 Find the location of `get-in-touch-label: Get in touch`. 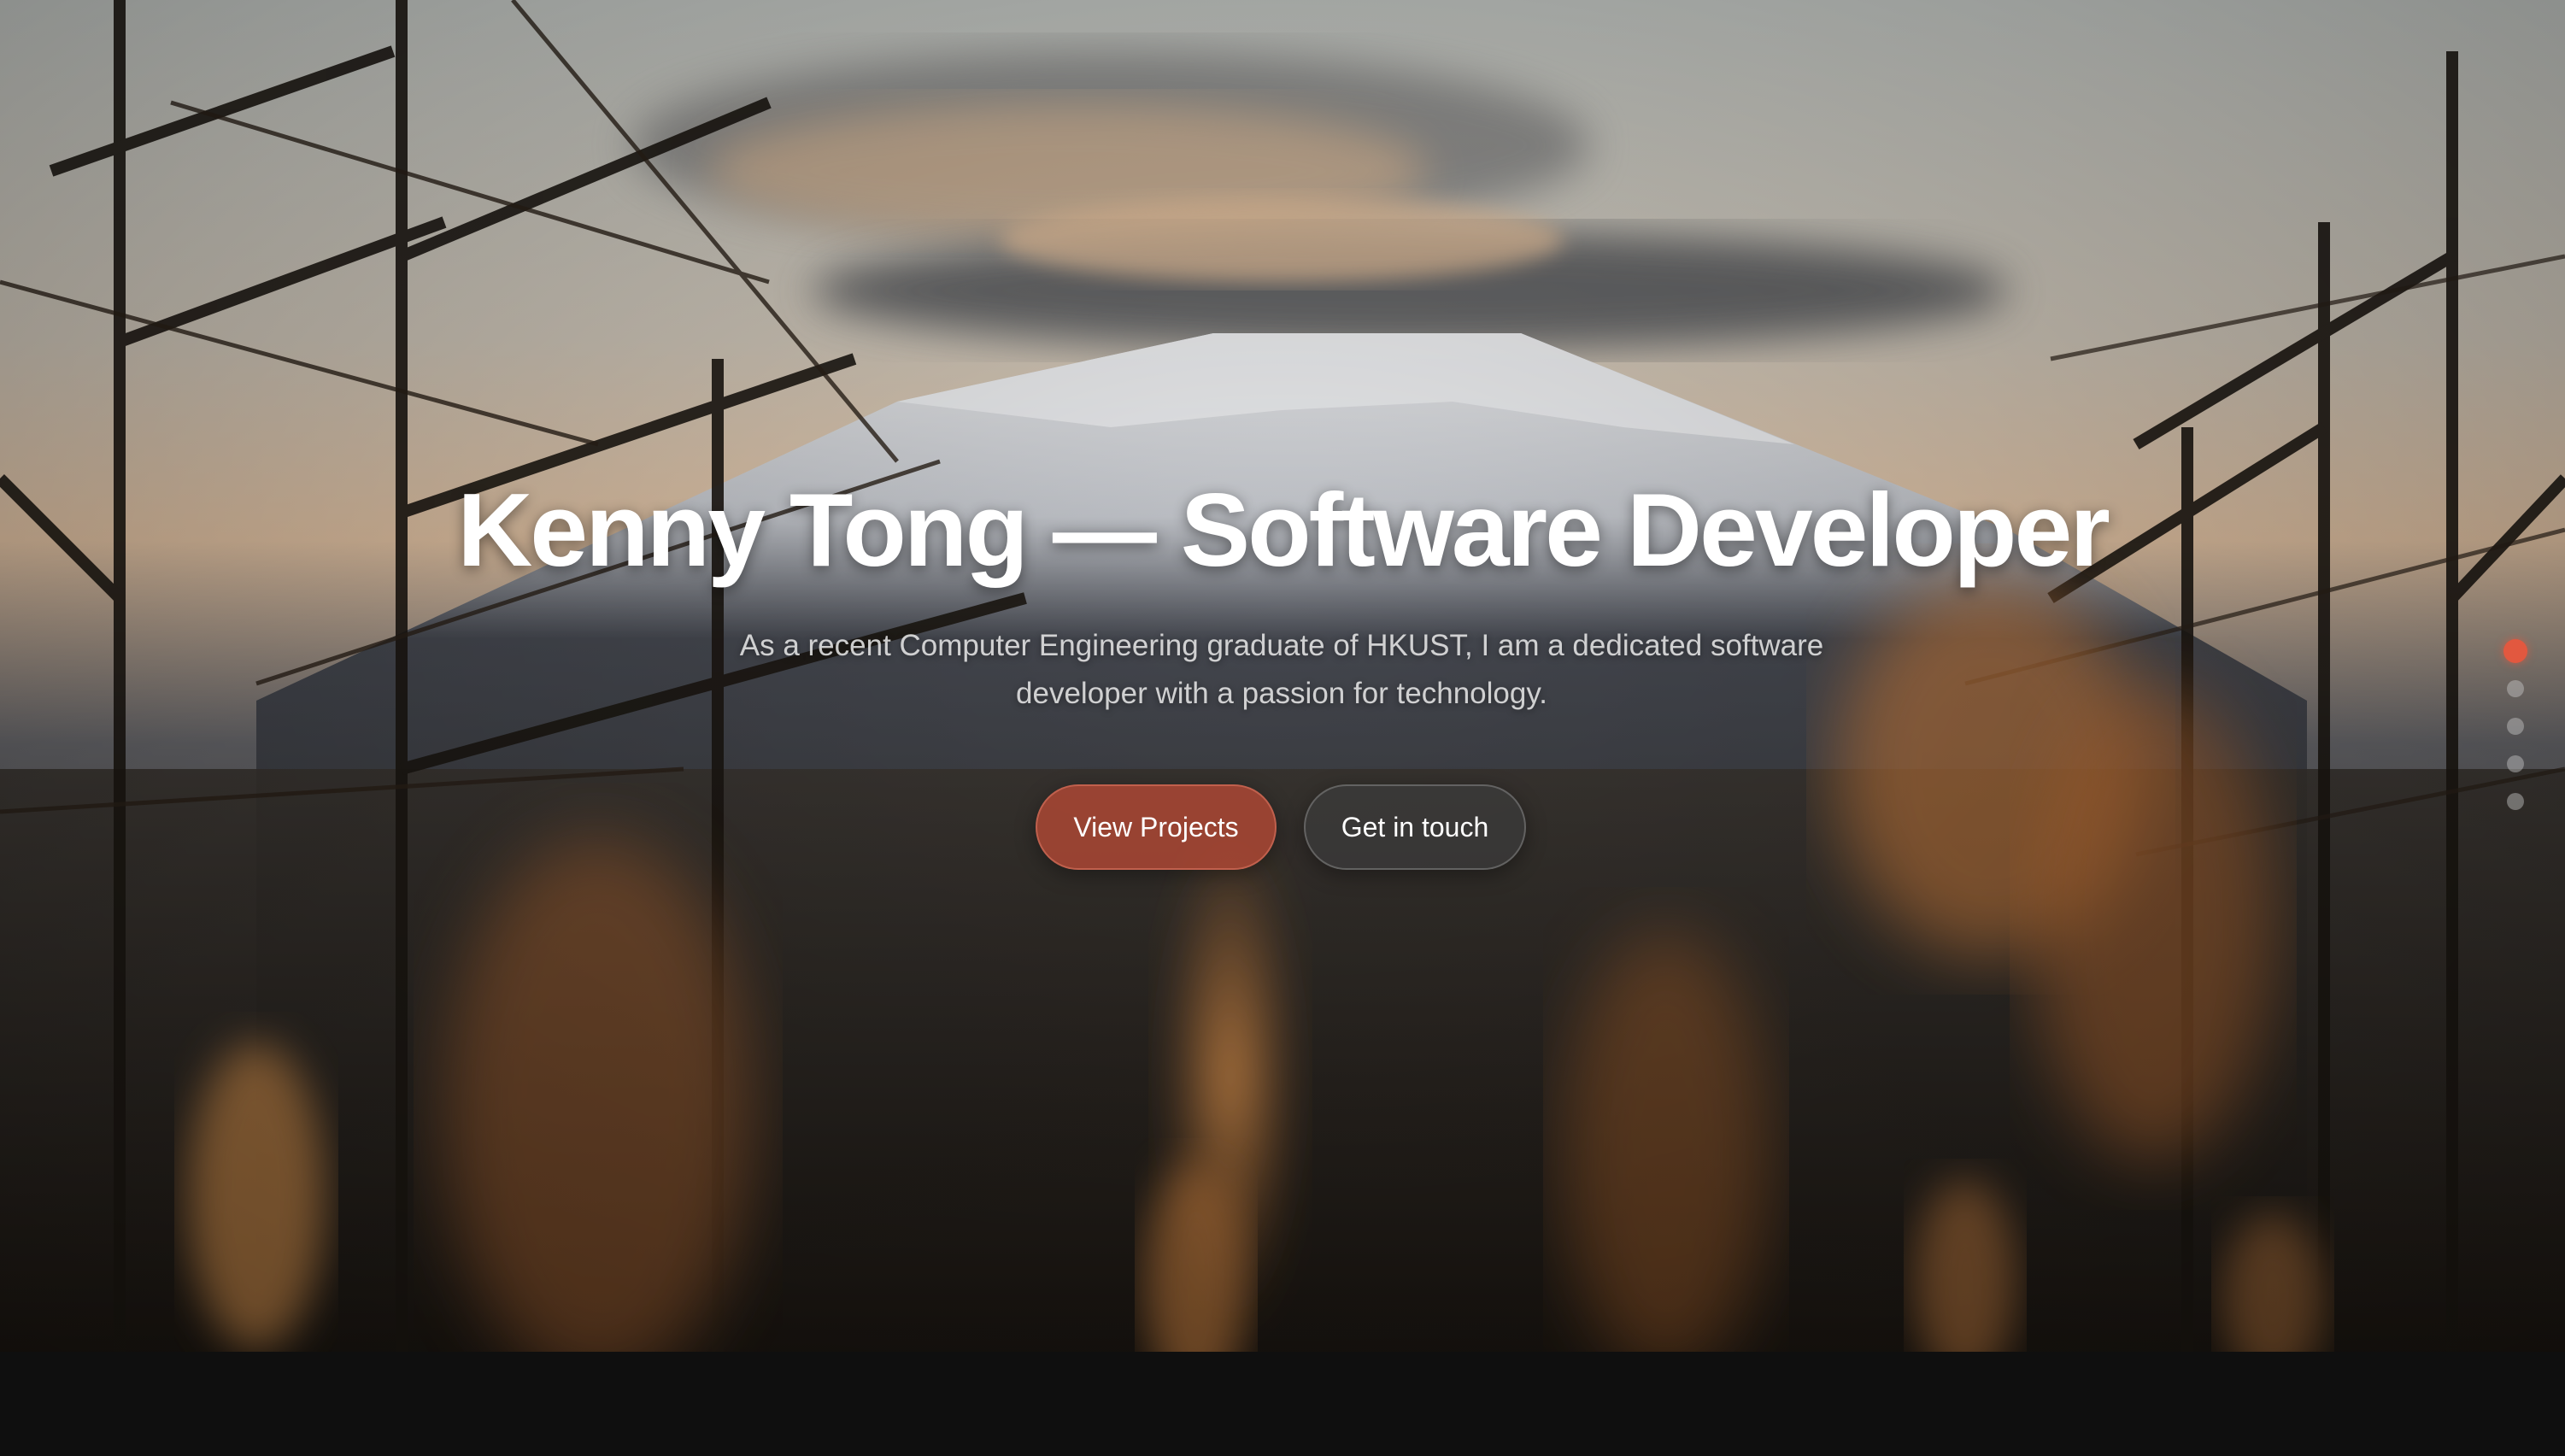

get-in-touch-label: Get in touch is located at coordinates (1415, 826).